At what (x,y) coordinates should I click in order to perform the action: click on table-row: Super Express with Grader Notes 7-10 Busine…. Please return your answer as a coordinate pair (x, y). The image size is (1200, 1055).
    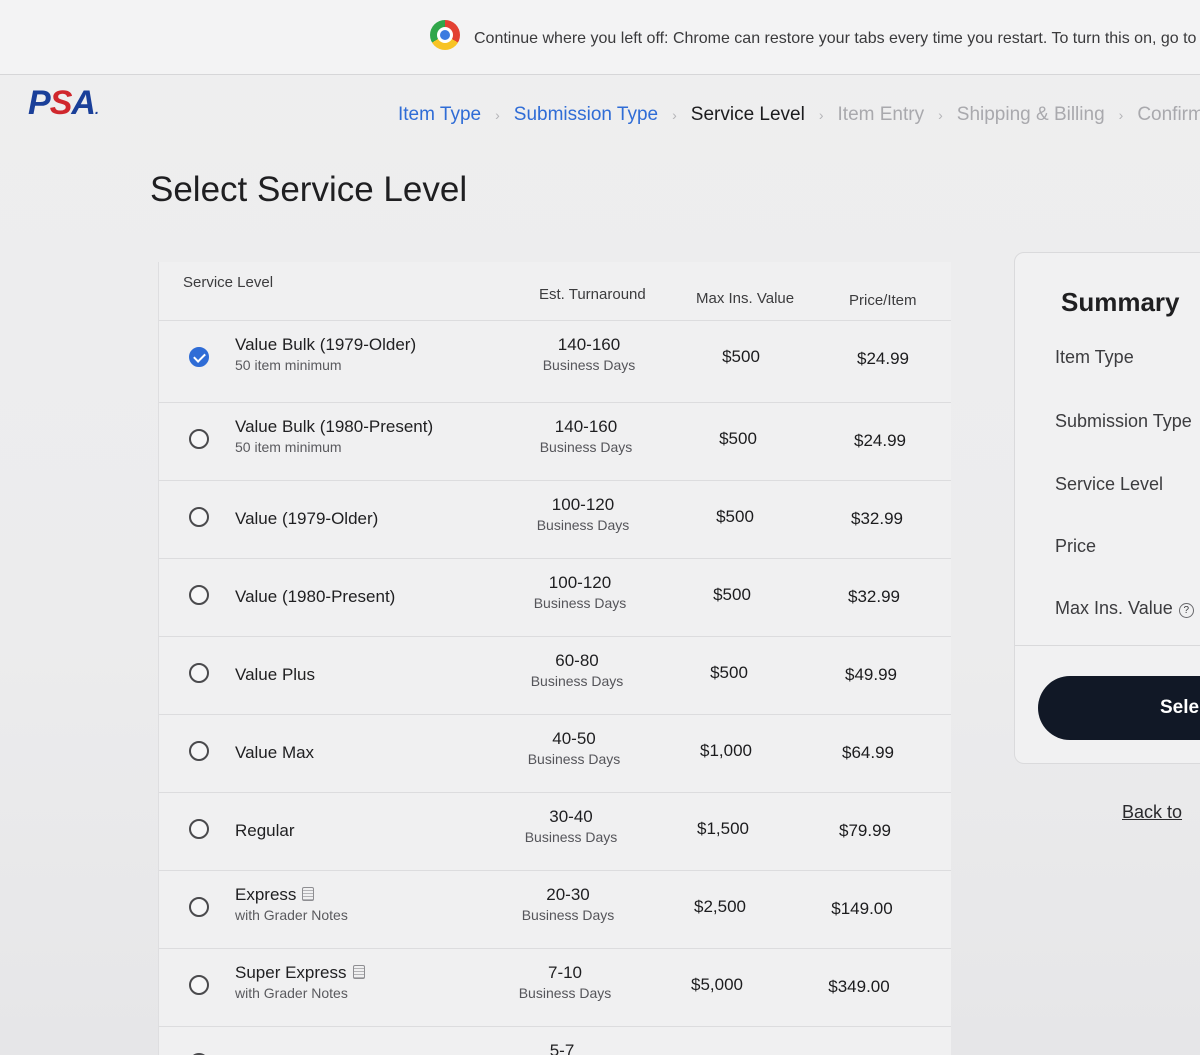
    Looking at the image, I should click on (555, 987).